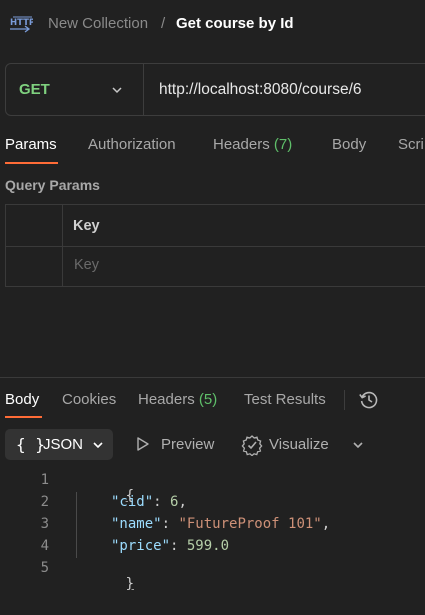  Describe the element at coordinates (344, 400) in the screenshot. I see `response-tabs-divider` at that location.